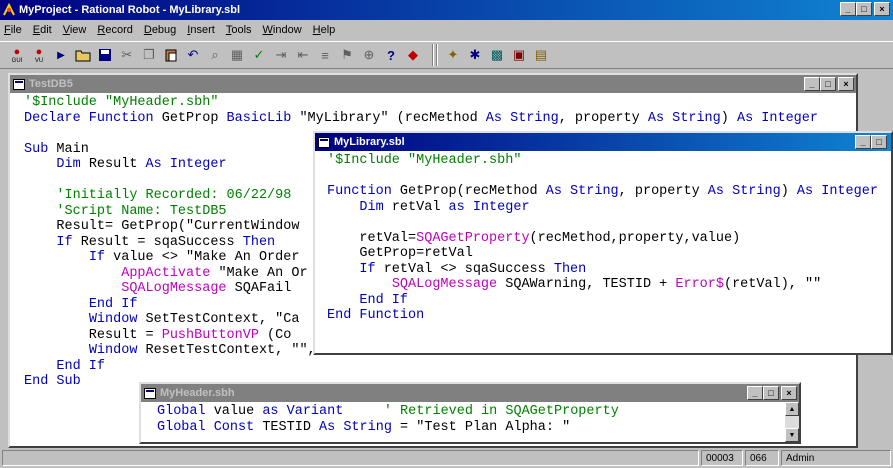 The image size is (893, 468). Describe the element at coordinates (39, 55) in the screenshot. I see `record-vu-icon: ● VU` at that location.